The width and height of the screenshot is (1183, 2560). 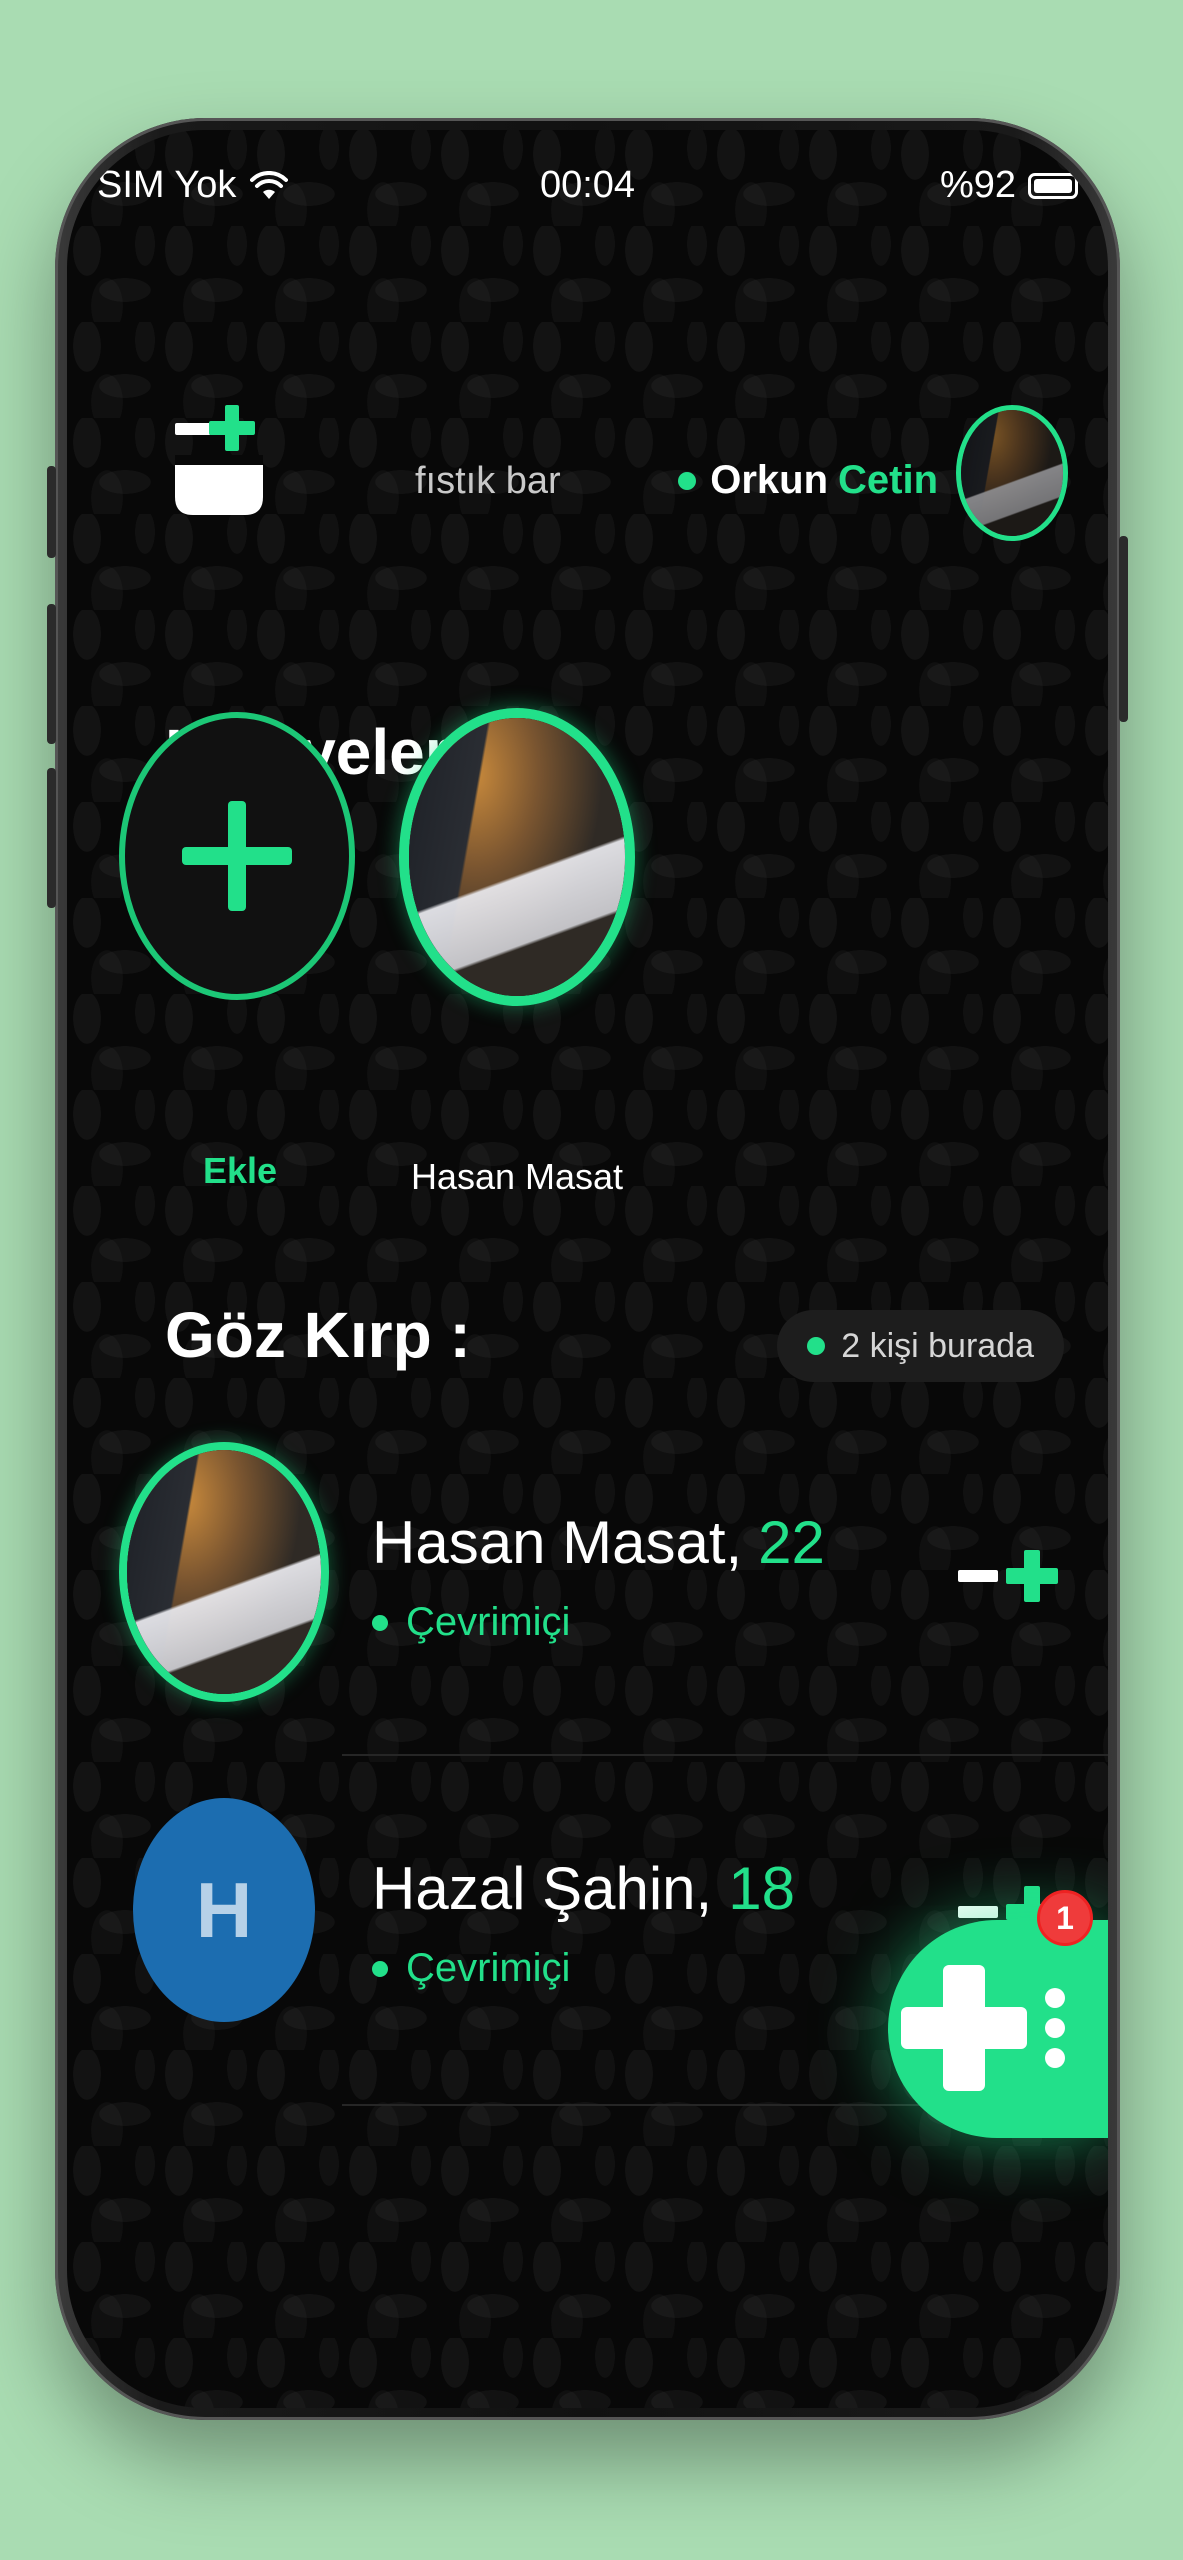 I want to click on user-age: 18, so click(x=761, y=1888).